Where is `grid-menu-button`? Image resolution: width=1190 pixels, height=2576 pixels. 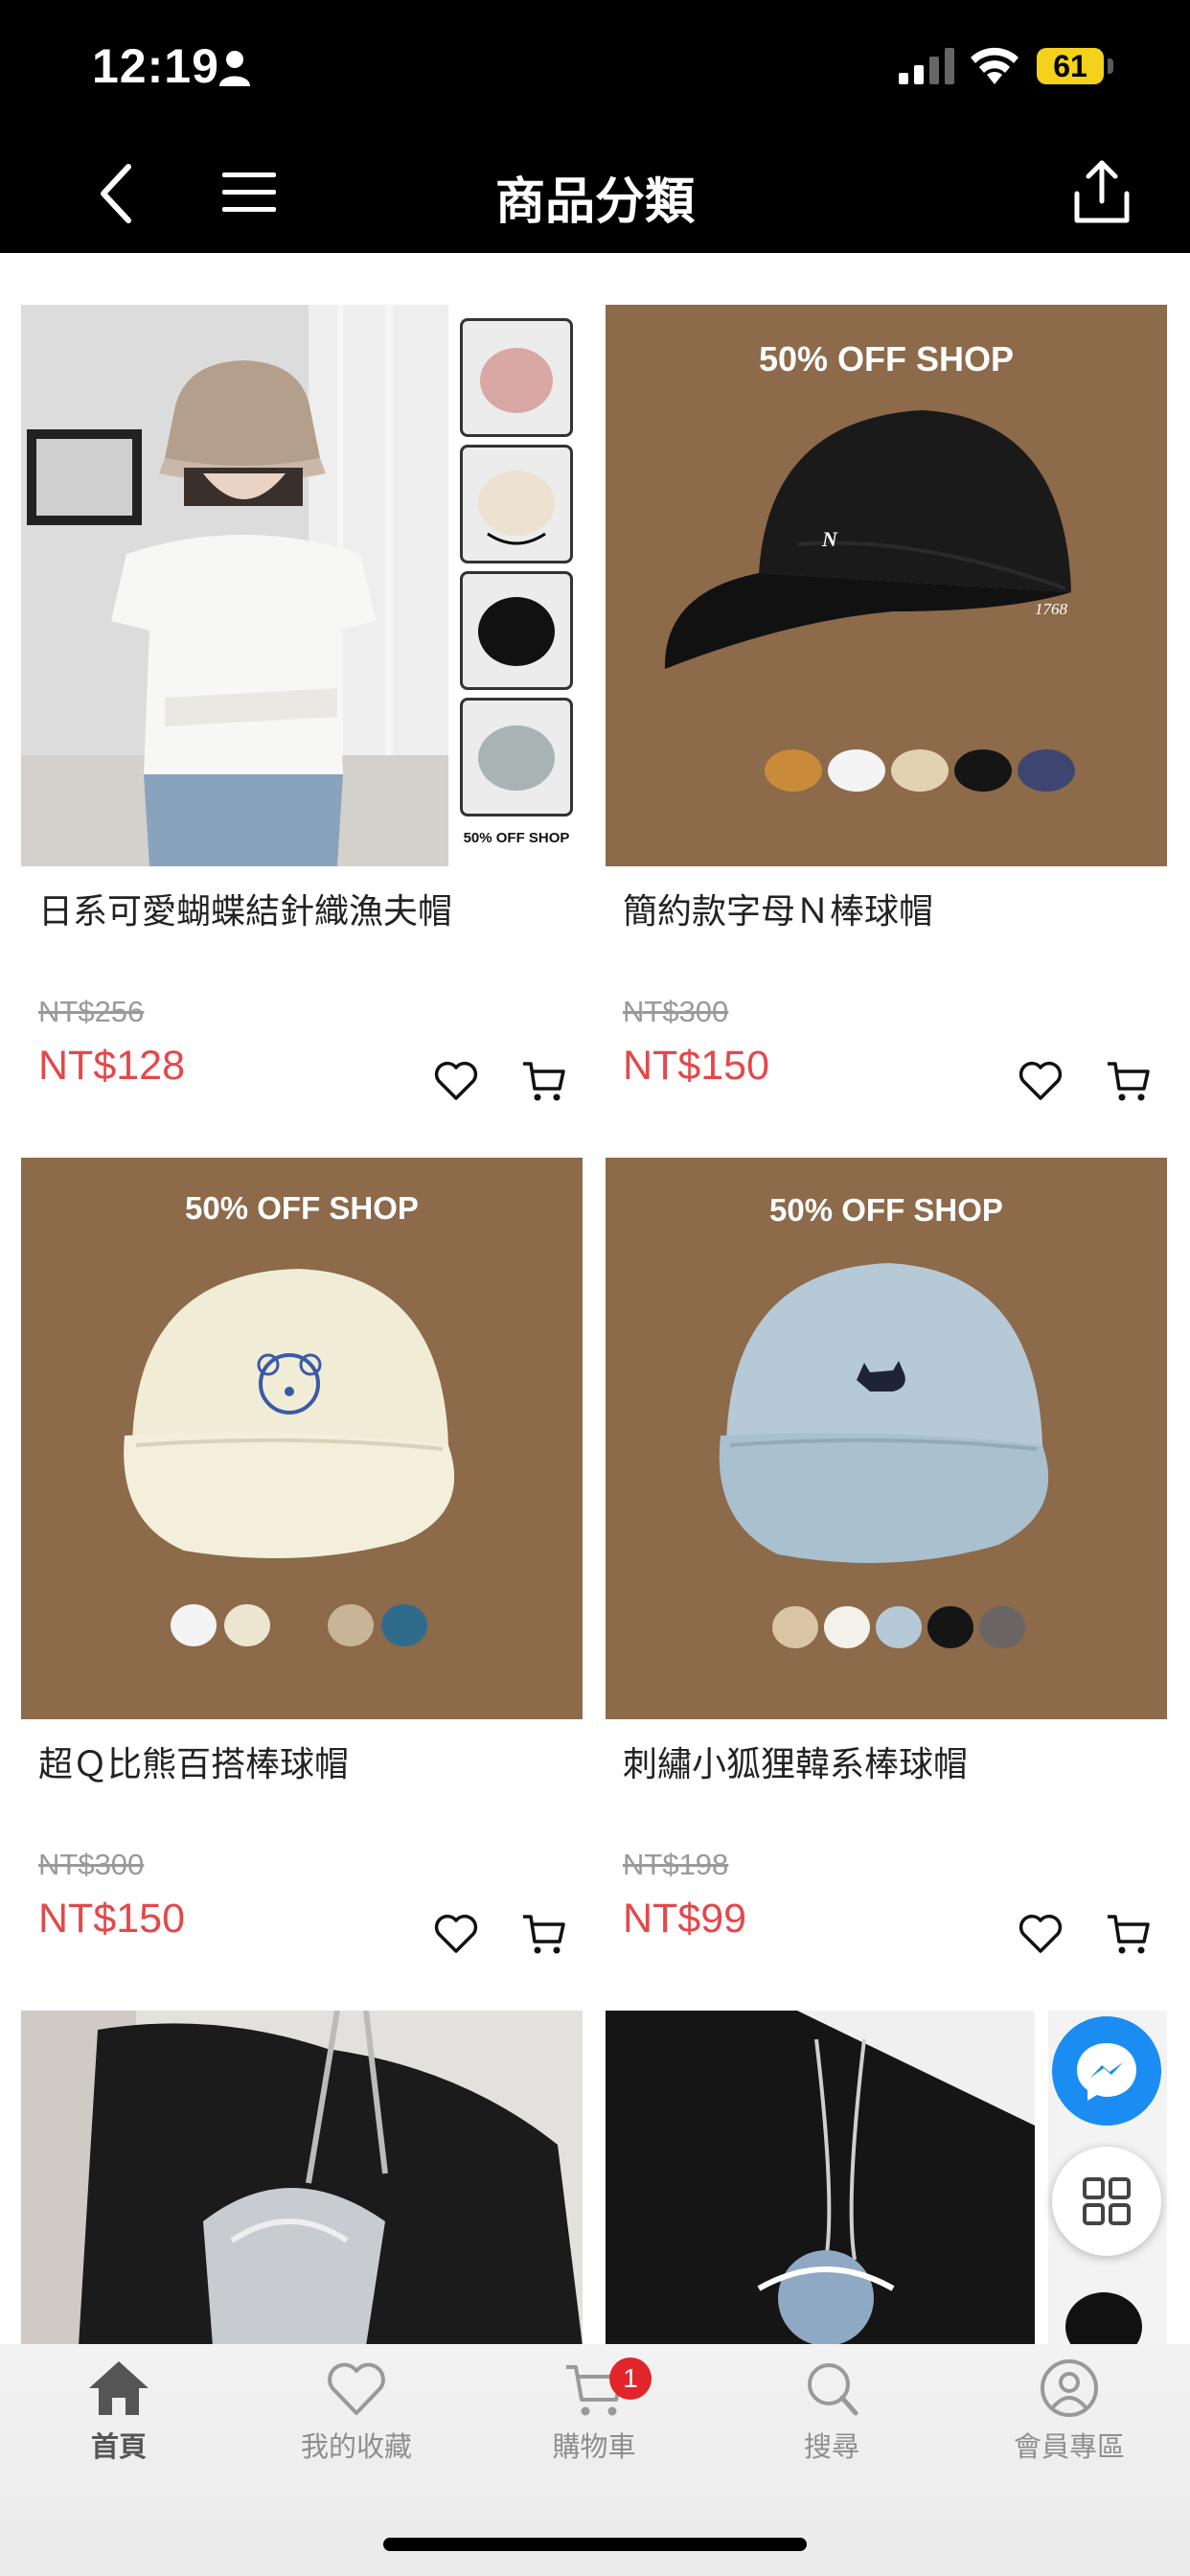
grid-menu-button is located at coordinates (1106, 2202).